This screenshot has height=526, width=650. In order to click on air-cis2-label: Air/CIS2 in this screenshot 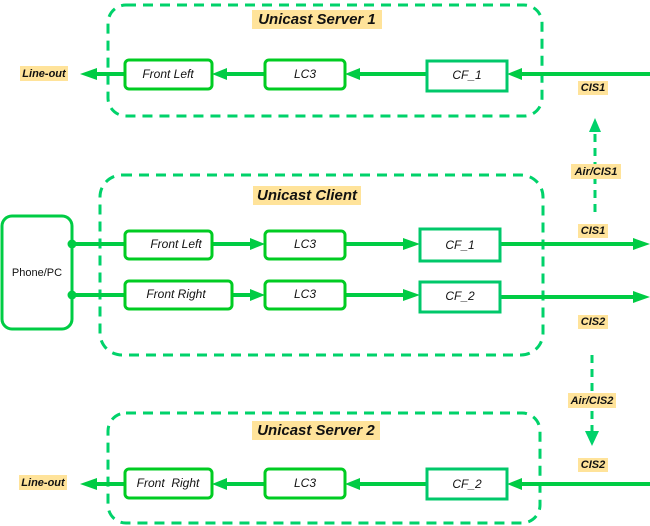, I will do `click(592, 401)`.